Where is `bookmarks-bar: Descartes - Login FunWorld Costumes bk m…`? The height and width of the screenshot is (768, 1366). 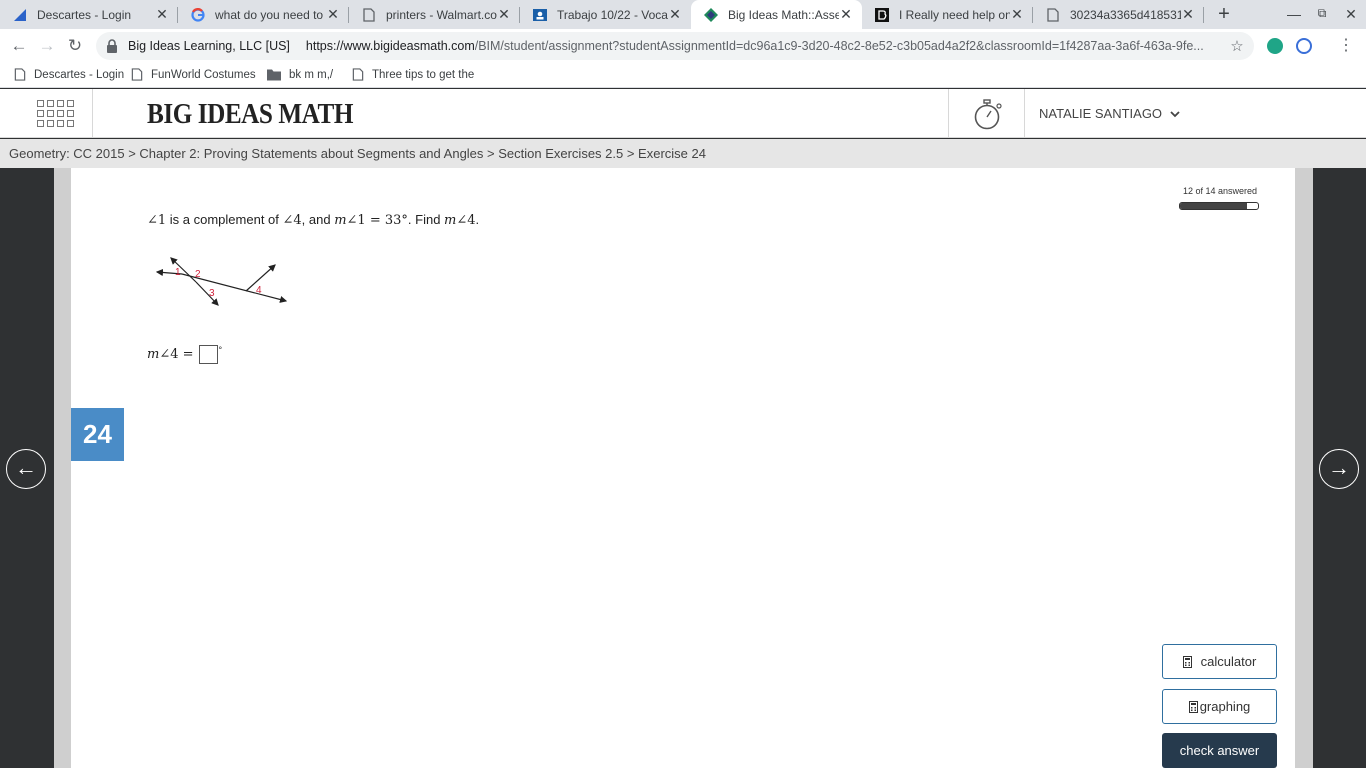
bookmarks-bar: Descartes - Login FunWorld Costumes bk m… is located at coordinates (683, 75).